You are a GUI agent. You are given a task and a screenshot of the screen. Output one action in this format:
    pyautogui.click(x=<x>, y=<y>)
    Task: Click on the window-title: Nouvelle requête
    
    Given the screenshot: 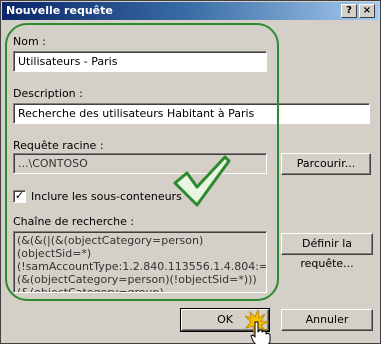 What is the action you would take?
    pyautogui.click(x=59, y=10)
    